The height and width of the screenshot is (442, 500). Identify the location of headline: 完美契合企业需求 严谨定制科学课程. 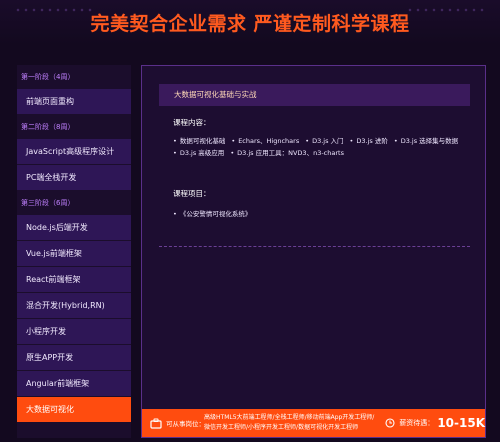
(250, 22).